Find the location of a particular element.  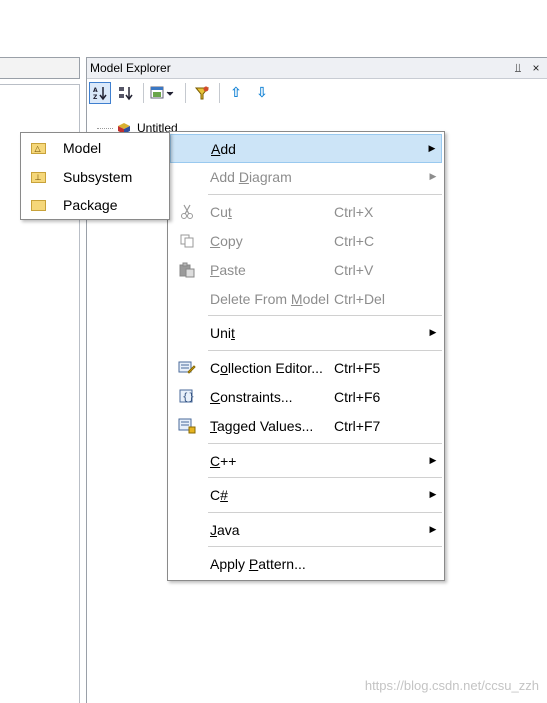

menu-item-copy: Copy Ctrl+C is located at coordinates (306, 240).